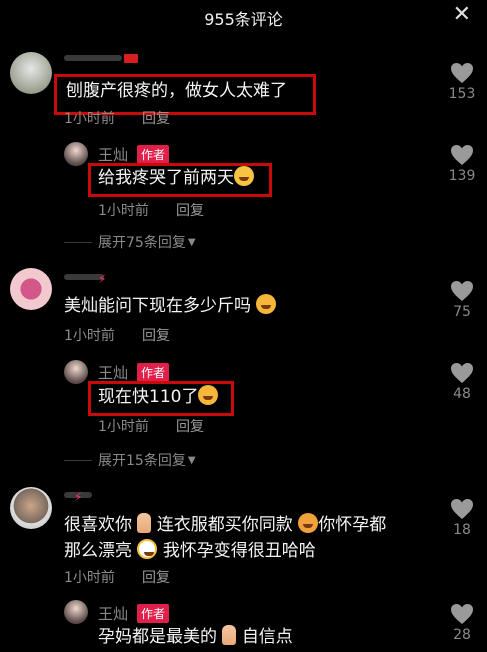 The width and height of the screenshot is (487, 652). What do you see at coordinates (98, 551) in the screenshot?
I see `text-segment: 那么漂亮` at bounding box center [98, 551].